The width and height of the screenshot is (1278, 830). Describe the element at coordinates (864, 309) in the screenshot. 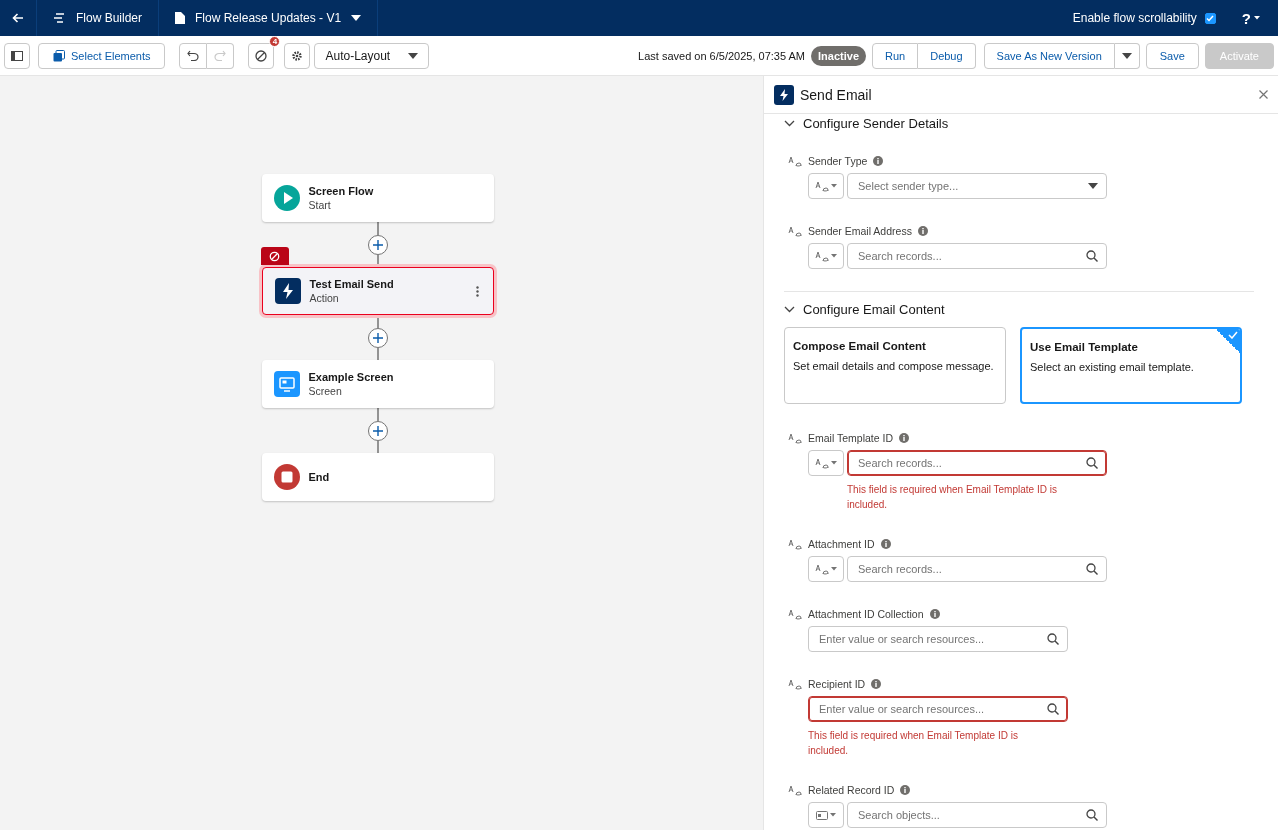

I see `section-header: Configure Email Content` at that location.